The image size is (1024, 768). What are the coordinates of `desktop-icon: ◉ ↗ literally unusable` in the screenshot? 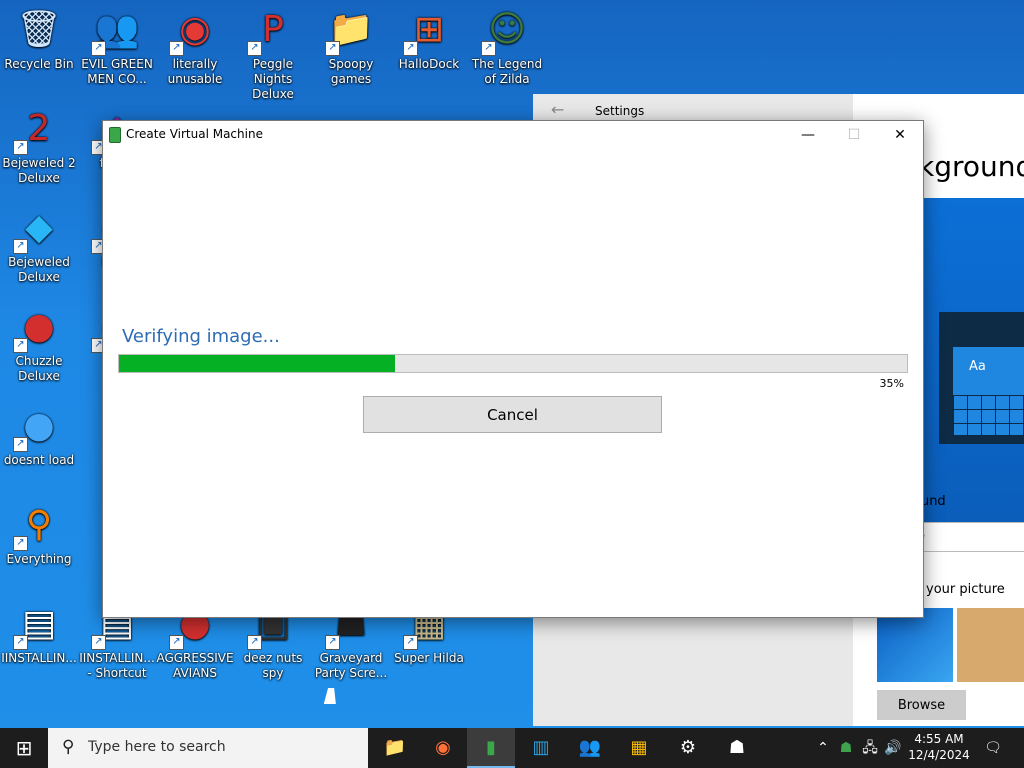 It's located at (195, 43).